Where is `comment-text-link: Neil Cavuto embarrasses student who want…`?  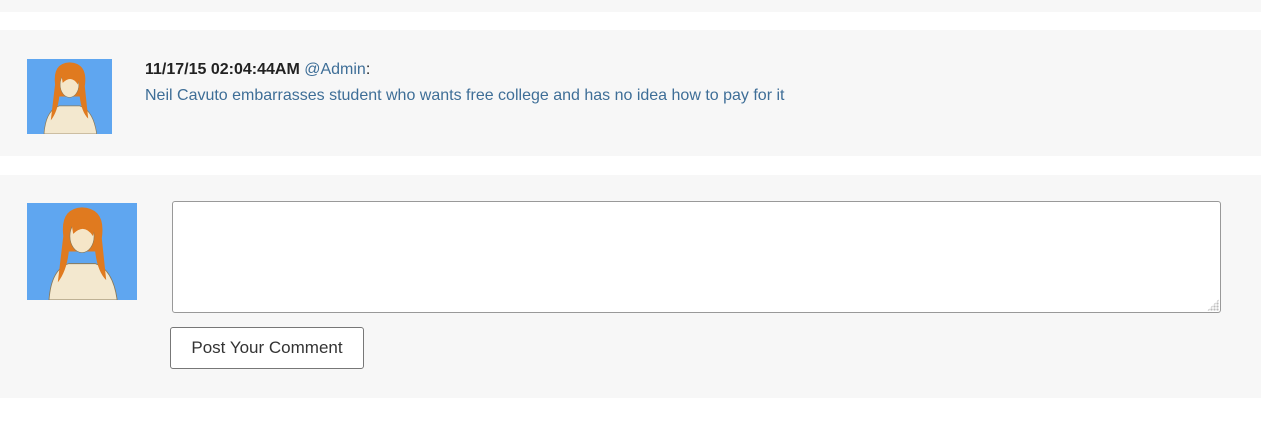 comment-text-link: Neil Cavuto embarrasses student who want… is located at coordinates (464, 96).